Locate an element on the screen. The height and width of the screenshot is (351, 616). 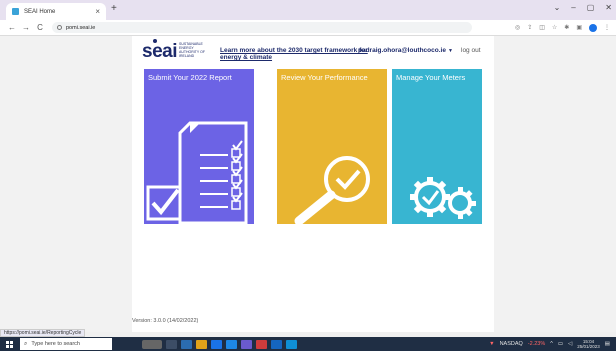
nasdaq-label: NASDAQ is located at coordinates (511, 344).